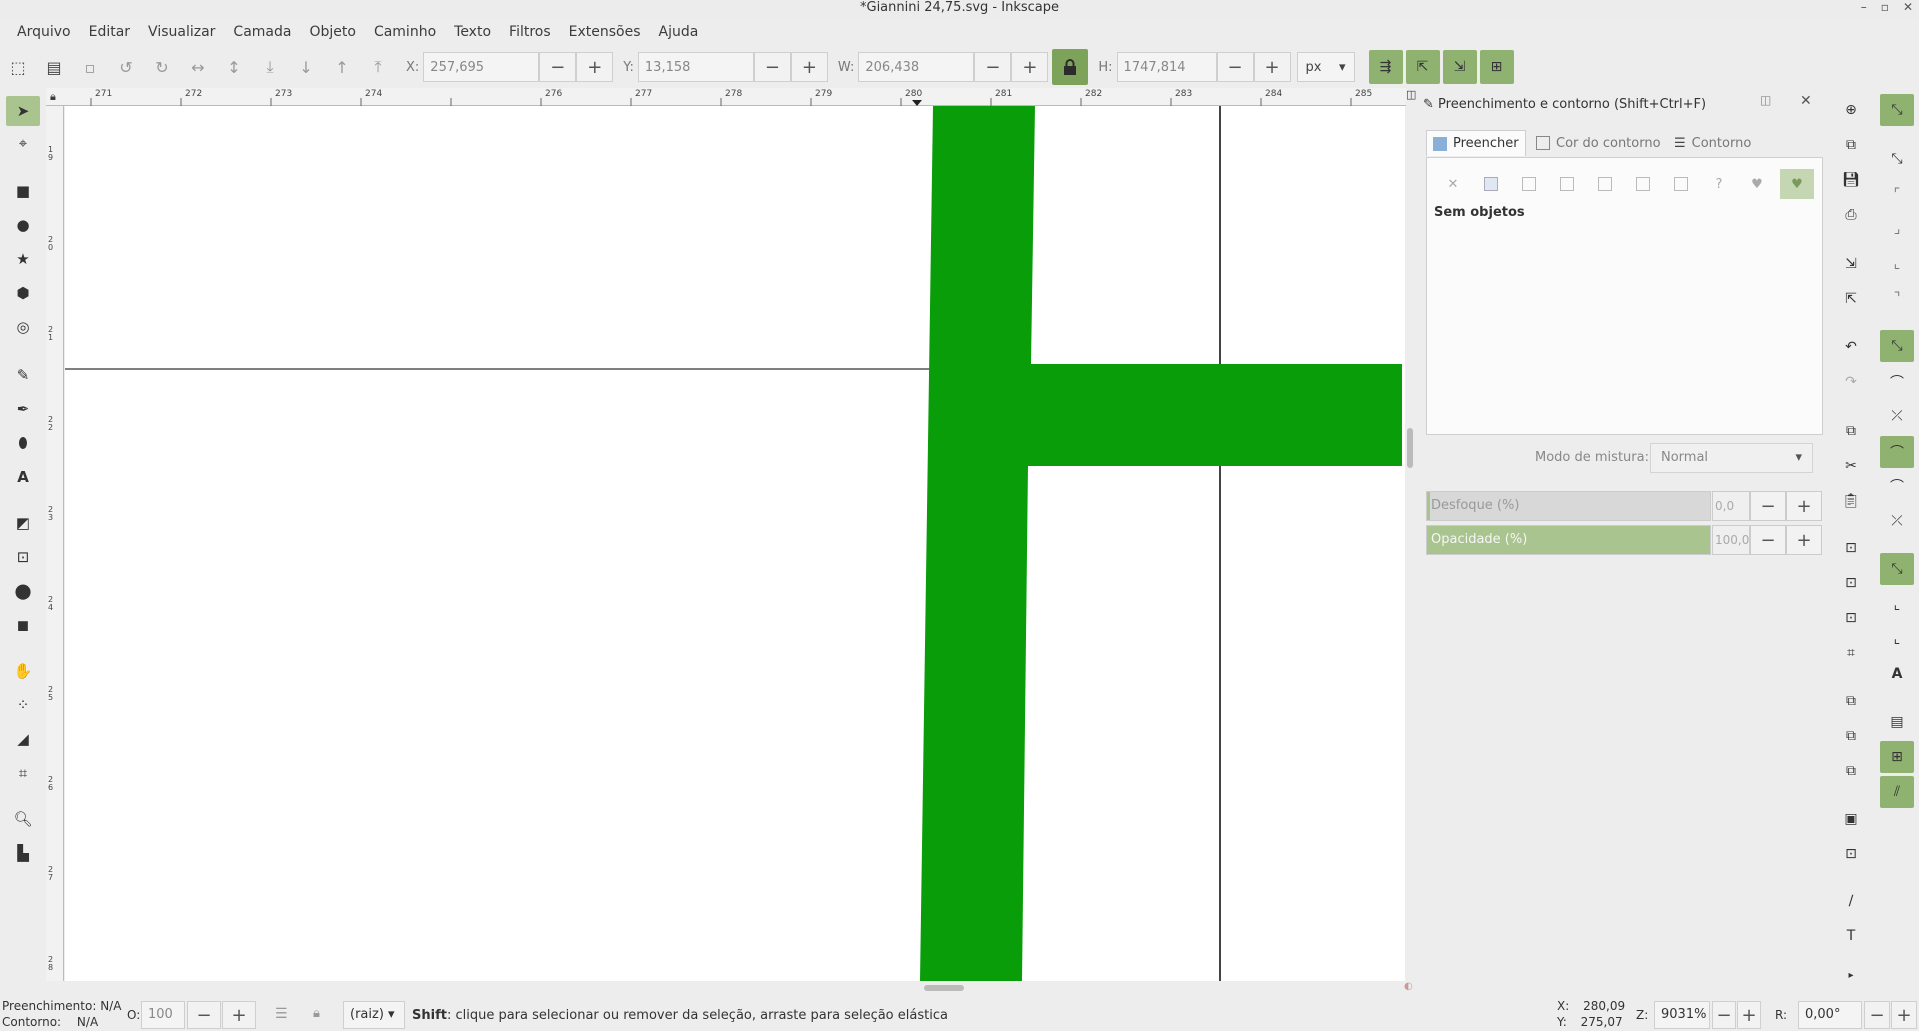 This screenshot has width=1919, height=1031. I want to click on snap-cusp-nodes-icon: ⌒, so click(1897, 452).